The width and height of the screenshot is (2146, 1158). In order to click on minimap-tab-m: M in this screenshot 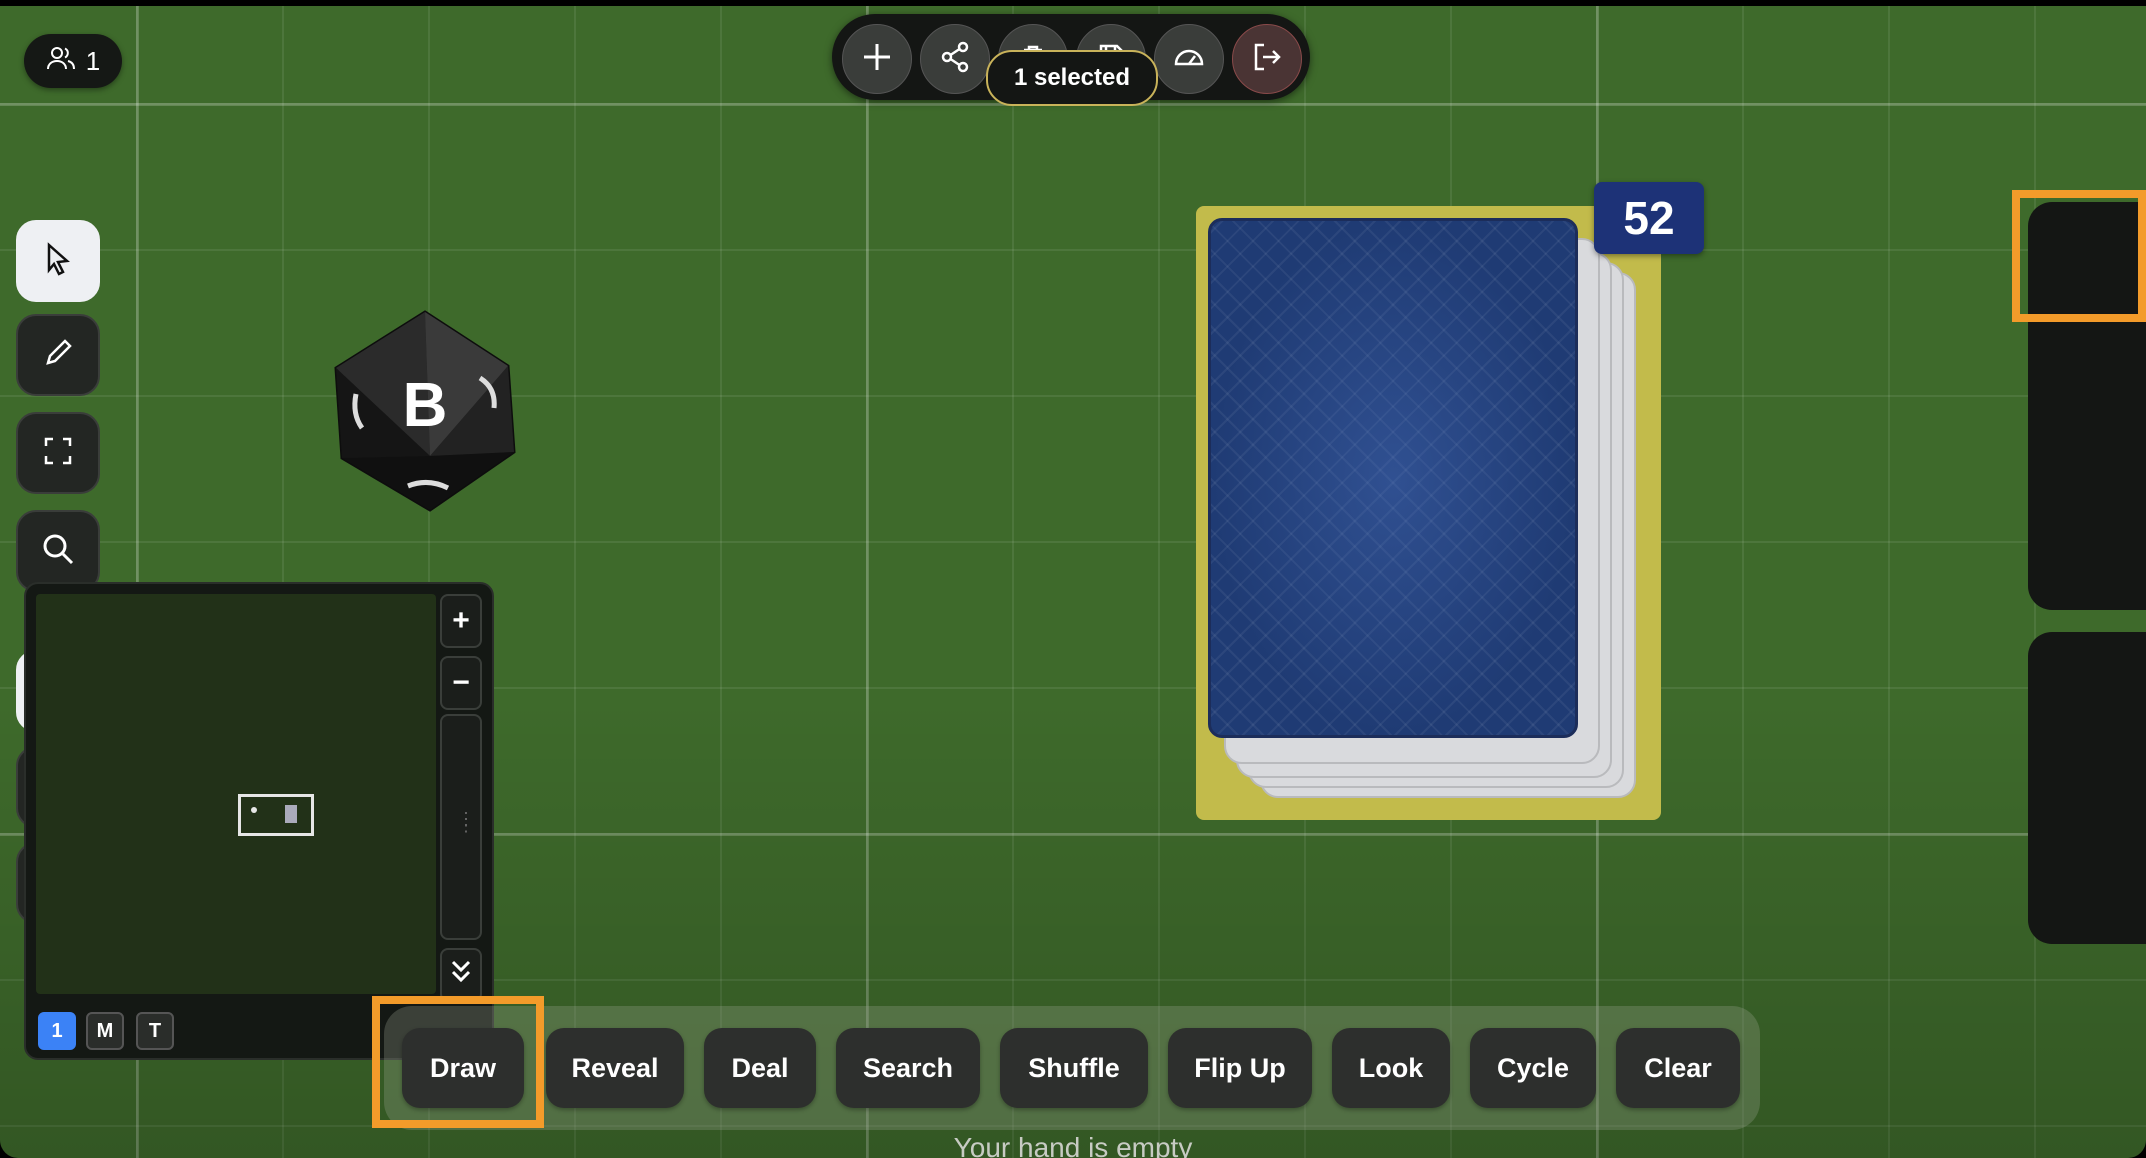, I will do `click(105, 1031)`.